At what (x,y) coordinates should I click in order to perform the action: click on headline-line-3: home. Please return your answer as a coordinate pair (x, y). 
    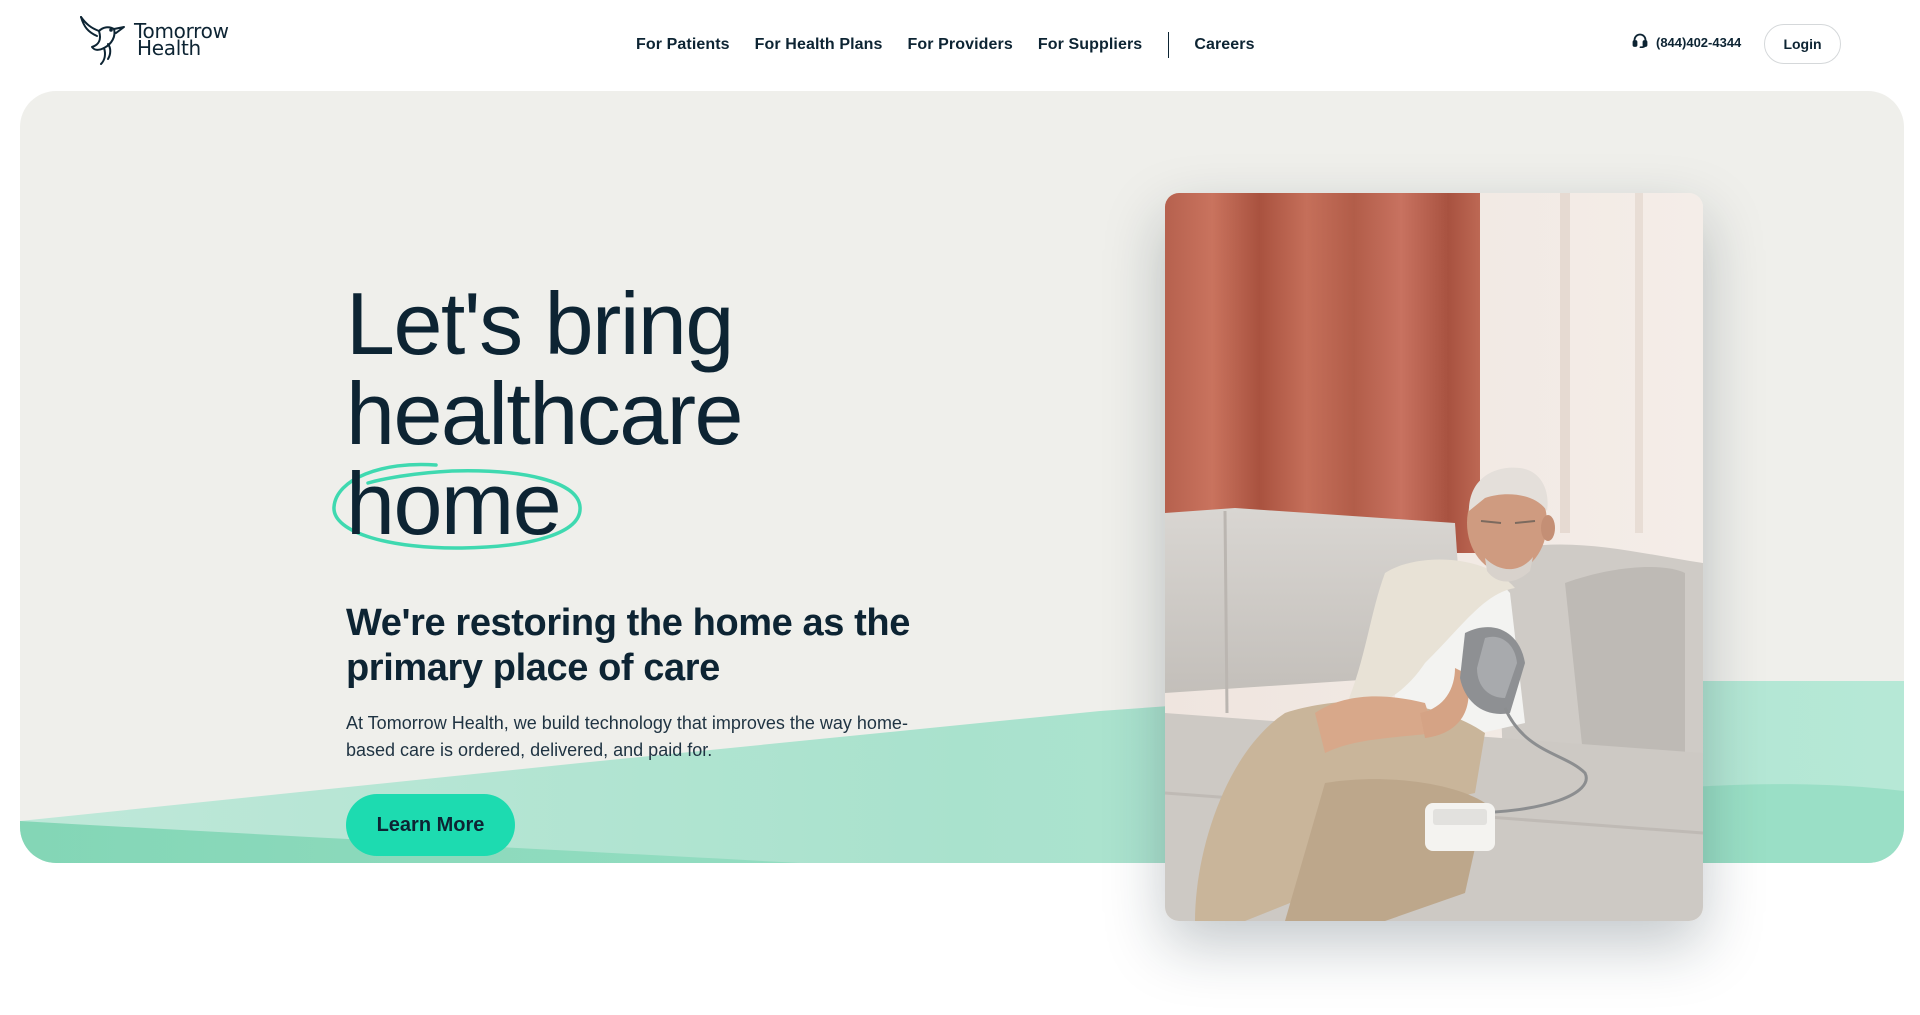
    Looking at the image, I should click on (454, 503).